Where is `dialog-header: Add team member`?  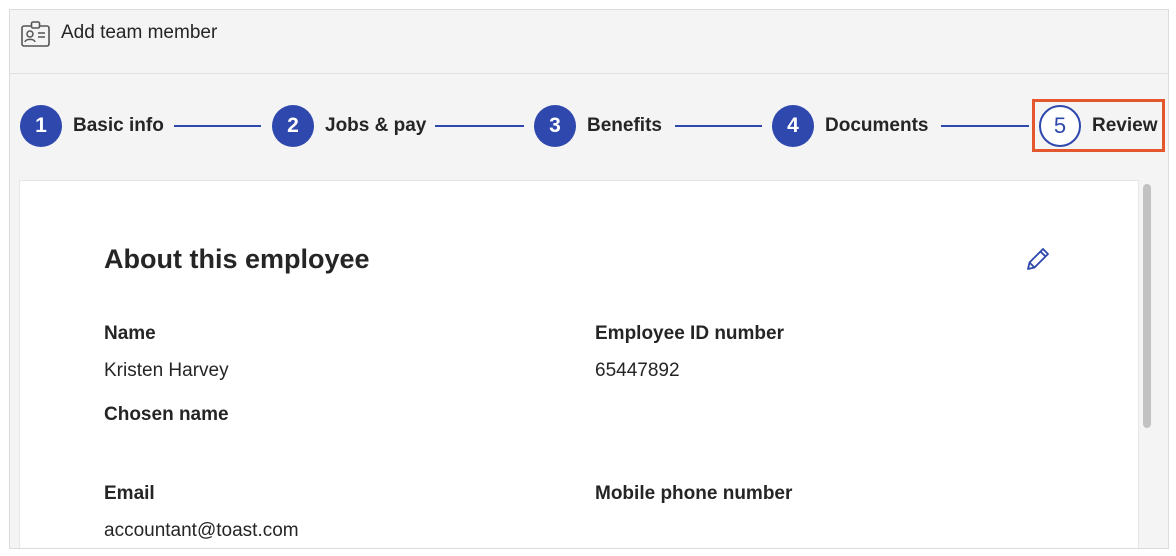
dialog-header: Add team member is located at coordinates (589, 42).